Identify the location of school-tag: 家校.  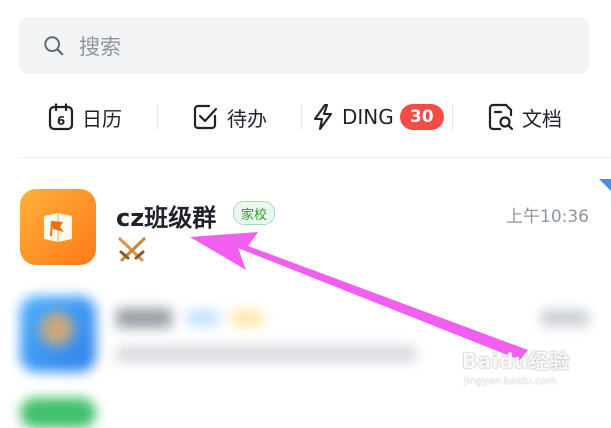
(254, 213).